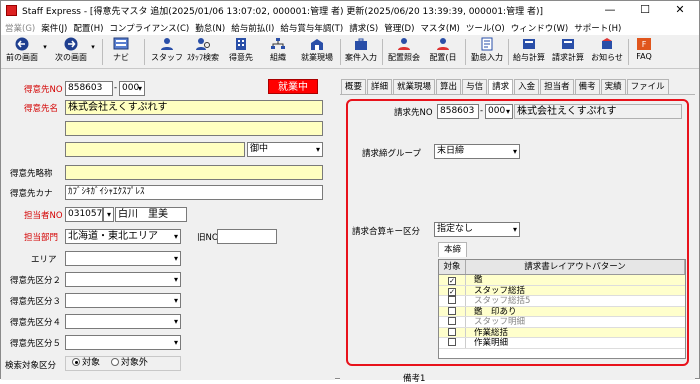 The width and height of the screenshot is (700, 384). What do you see at coordinates (562, 343) in the screenshot?
I see `table-row: 作業明細` at bounding box center [562, 343].